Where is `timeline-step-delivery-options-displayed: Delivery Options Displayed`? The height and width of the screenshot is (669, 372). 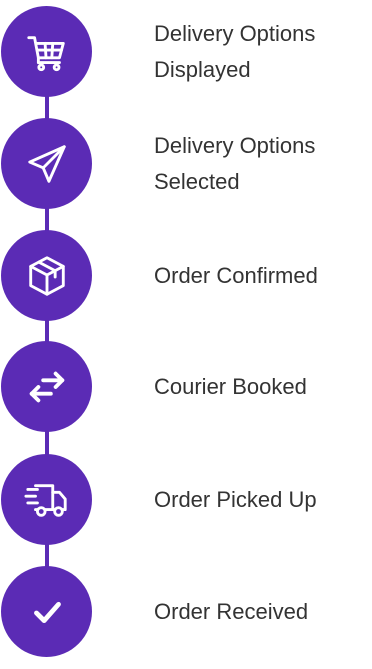
timeline-step-delivery-options-displayed: Delivery Options Displayed is located at coordinates (186, 55).